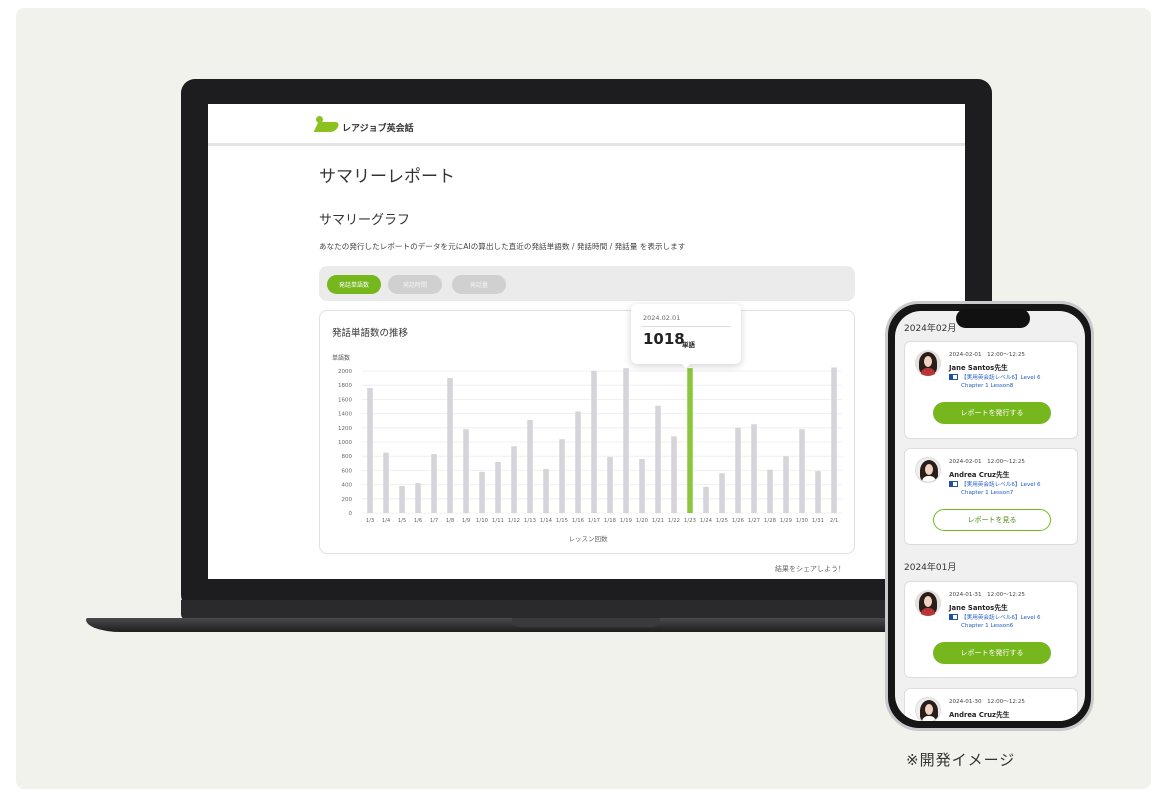  What do you see at coordinates (930, 329) in the screenshot?
I see `month-heading: 2024年02月` at bounding box center [930, 329].